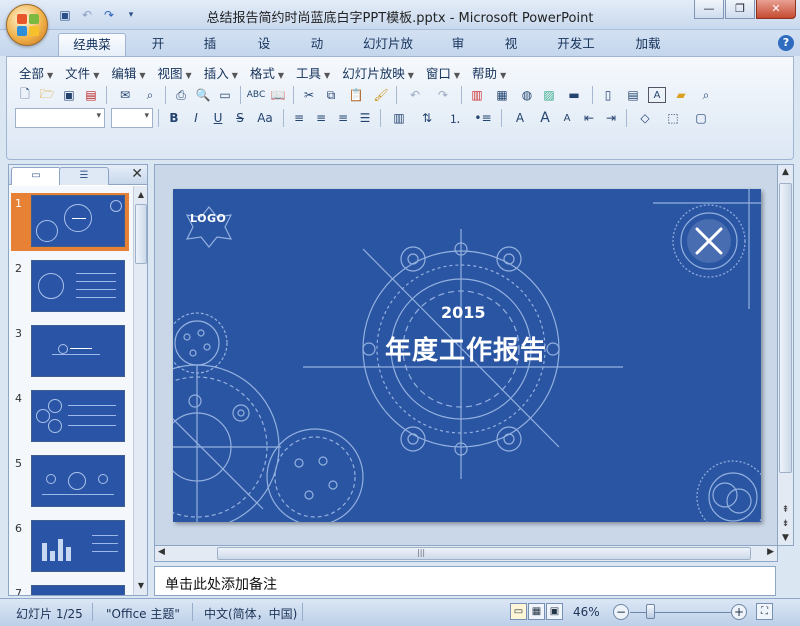 Image resolution: width=800 pixels, height=626 pixels. I want to click on tab-review: 审阅, so click(458, 53).